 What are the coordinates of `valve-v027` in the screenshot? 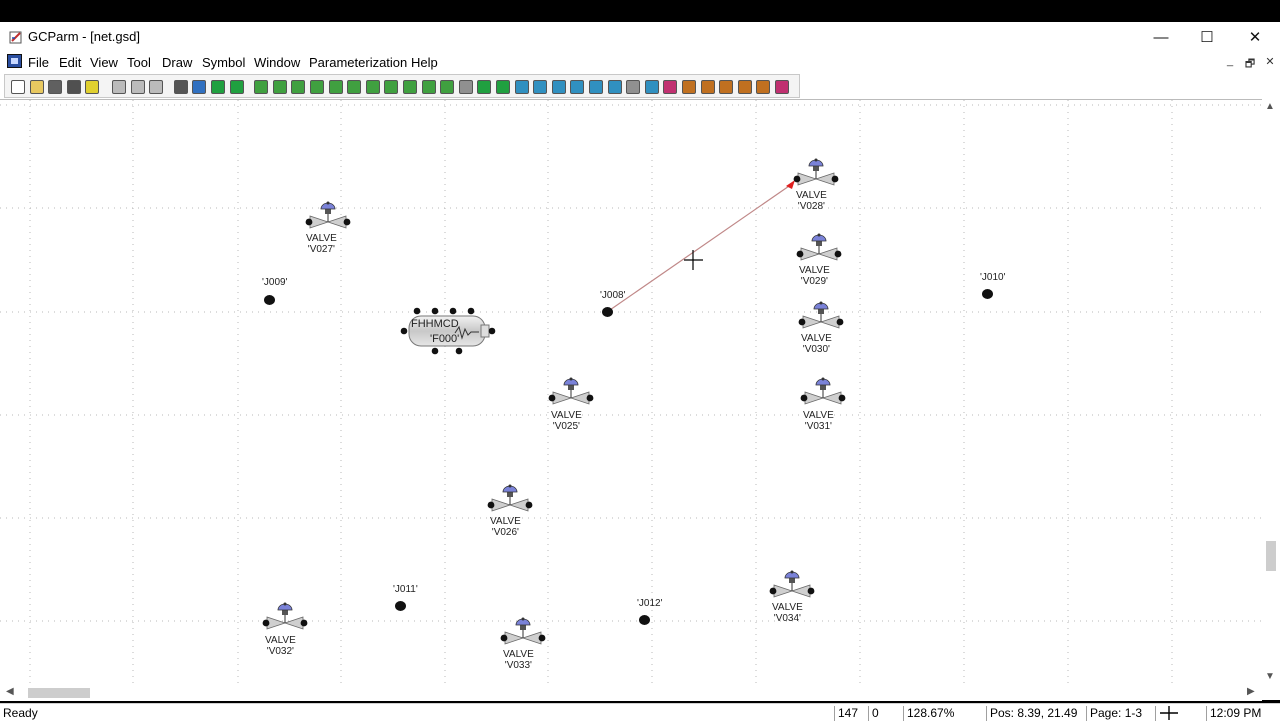 It's located at (328, 217).